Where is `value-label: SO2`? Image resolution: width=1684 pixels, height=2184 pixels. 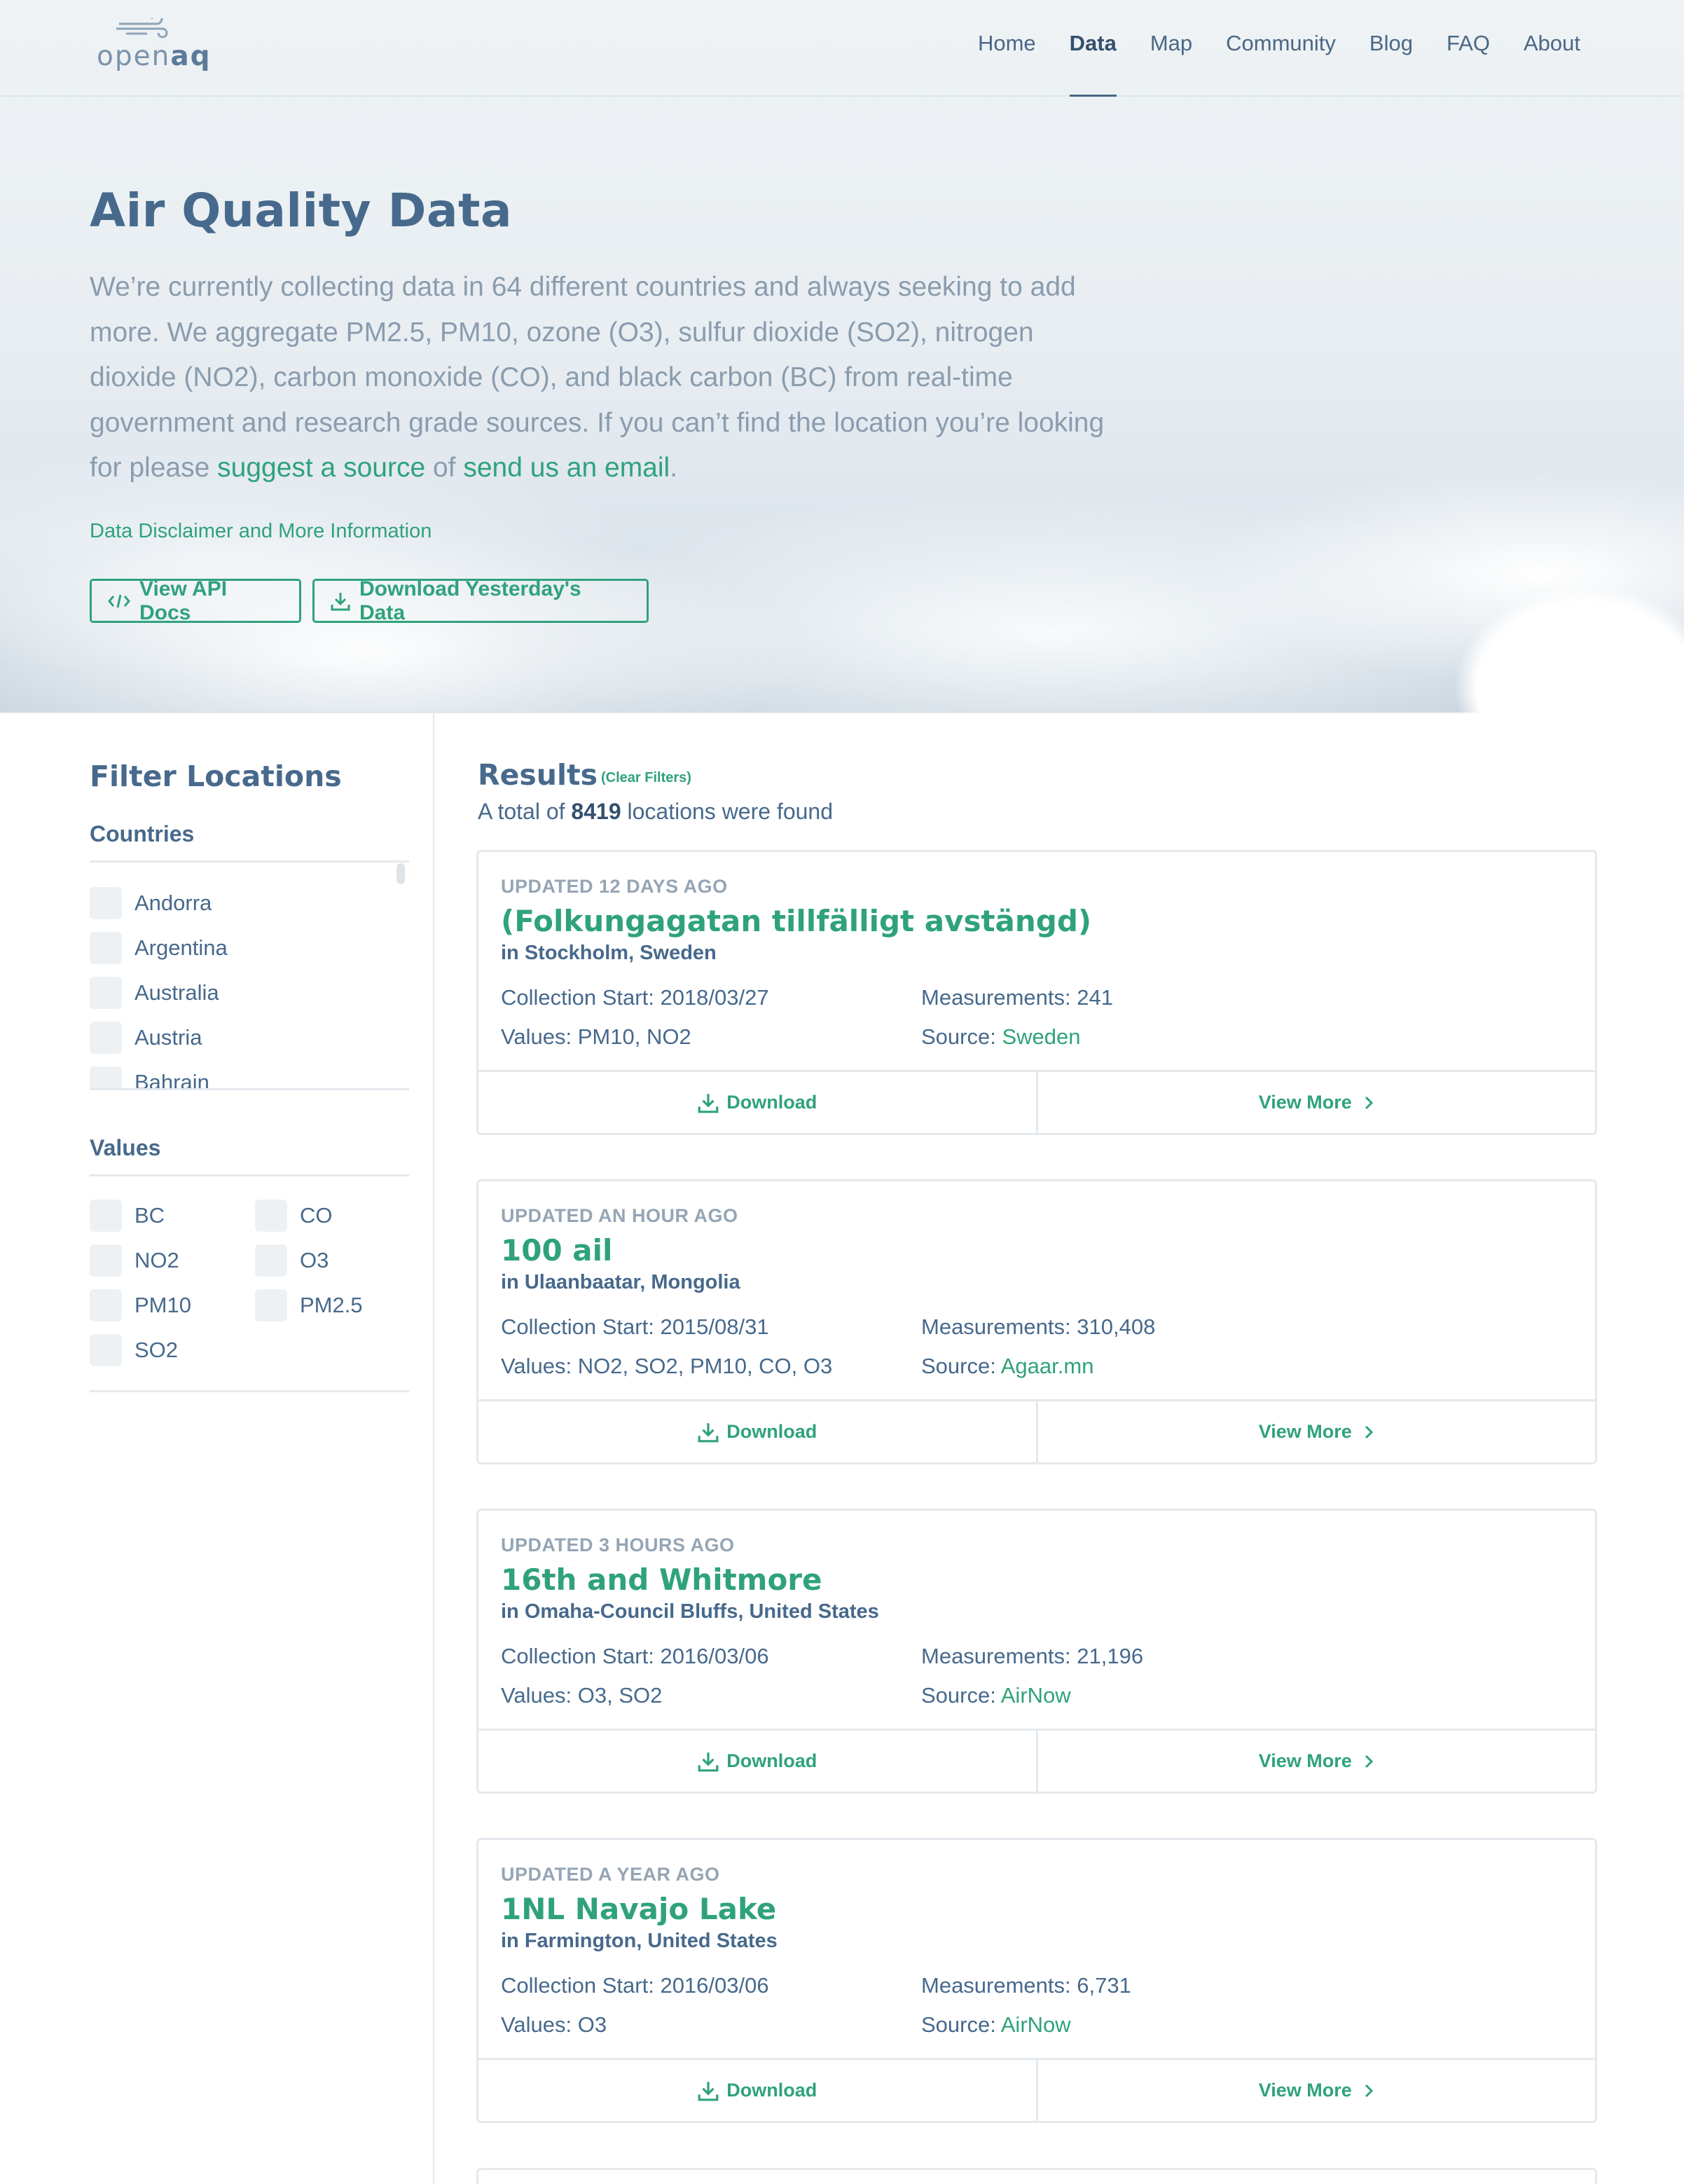
value-label: SO2 is located at coordinates (156, 1350).